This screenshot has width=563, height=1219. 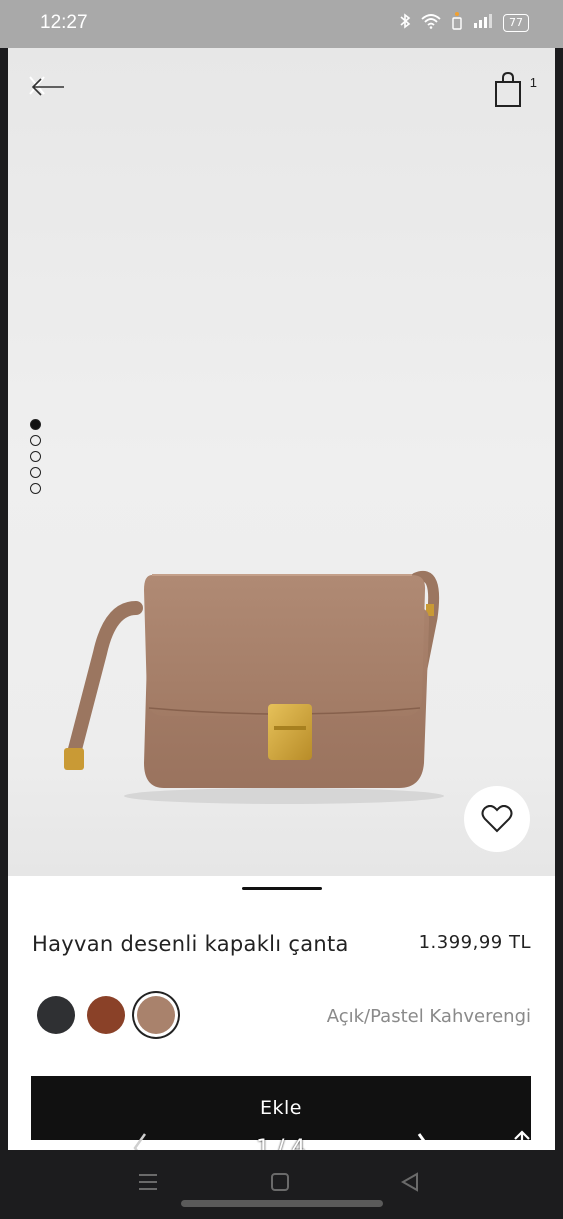 I want to click on triangle-back-icon, so click(x=409, y=1182).